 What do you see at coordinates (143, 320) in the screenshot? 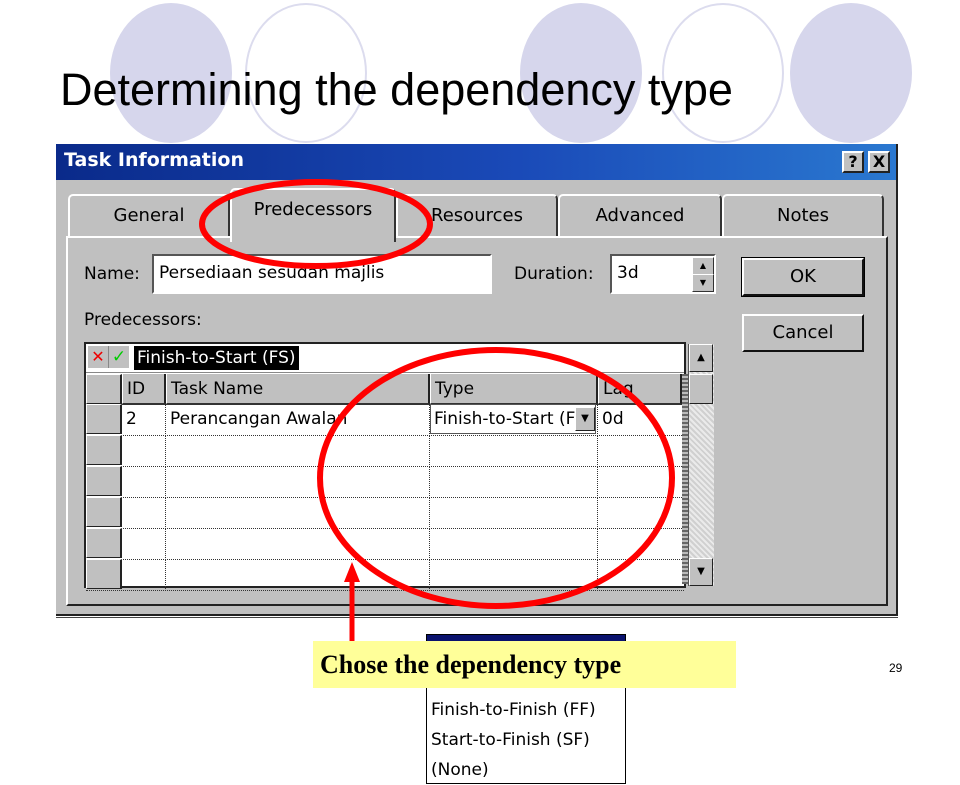
I see `predecessors-label: Predecessors:` at bounding box center [143, 320].